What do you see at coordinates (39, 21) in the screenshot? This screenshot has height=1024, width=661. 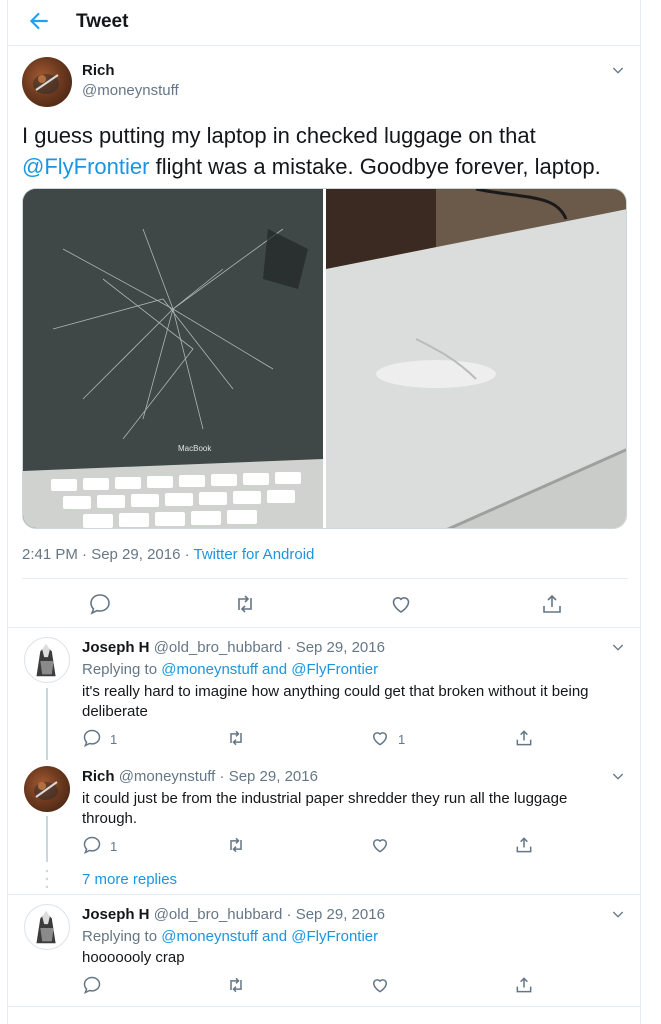 I see `back-arrow-icon` at bounding box center [39, 21].